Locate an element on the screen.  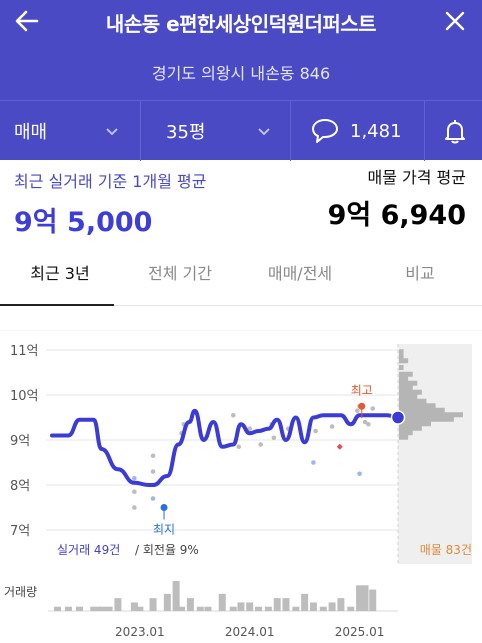
tab-recent-3-years: 최근 3년 is located at coordinates (60, 277).